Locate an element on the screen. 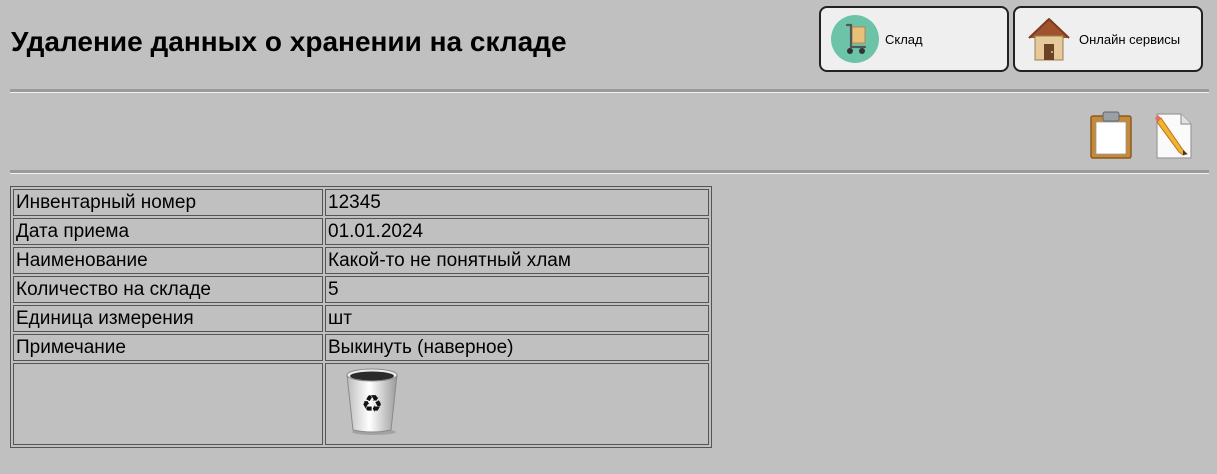 The height and width of the screenshot is (474, 1217). table-row: Единица измерения шт is located at coordinates (361, 318).